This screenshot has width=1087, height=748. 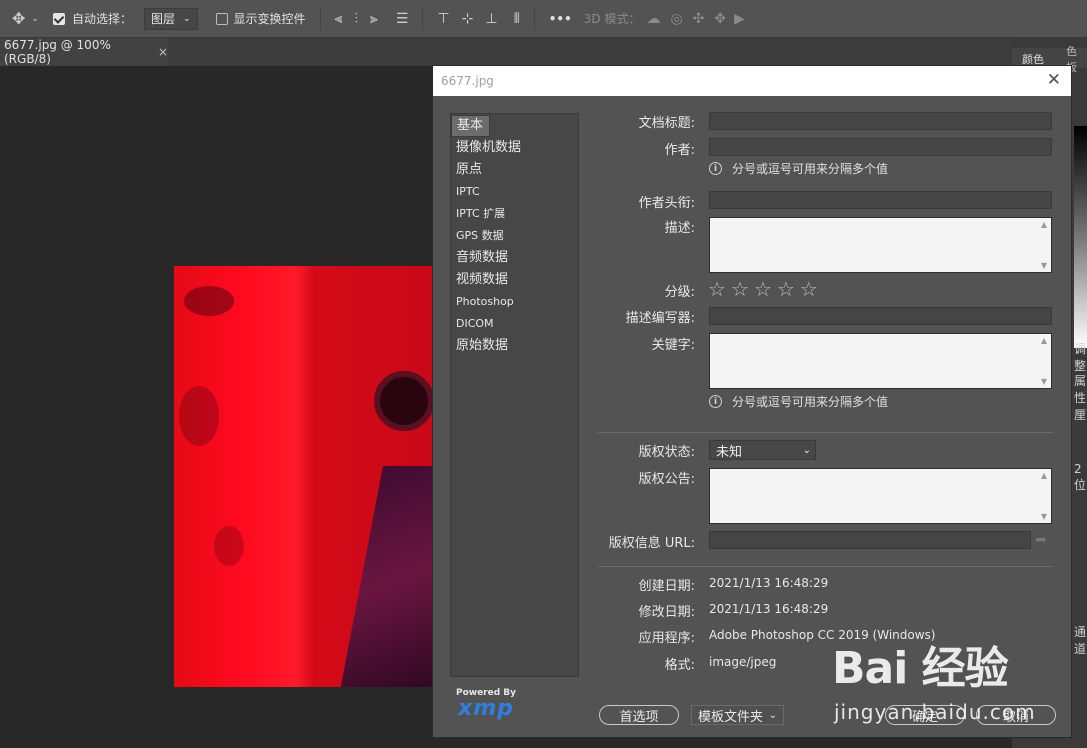 What do you see at coordinates (880, 361) in the screenshot?
I see `keywords-textarea: ▲ ▼` at bounding box center [880, 361].